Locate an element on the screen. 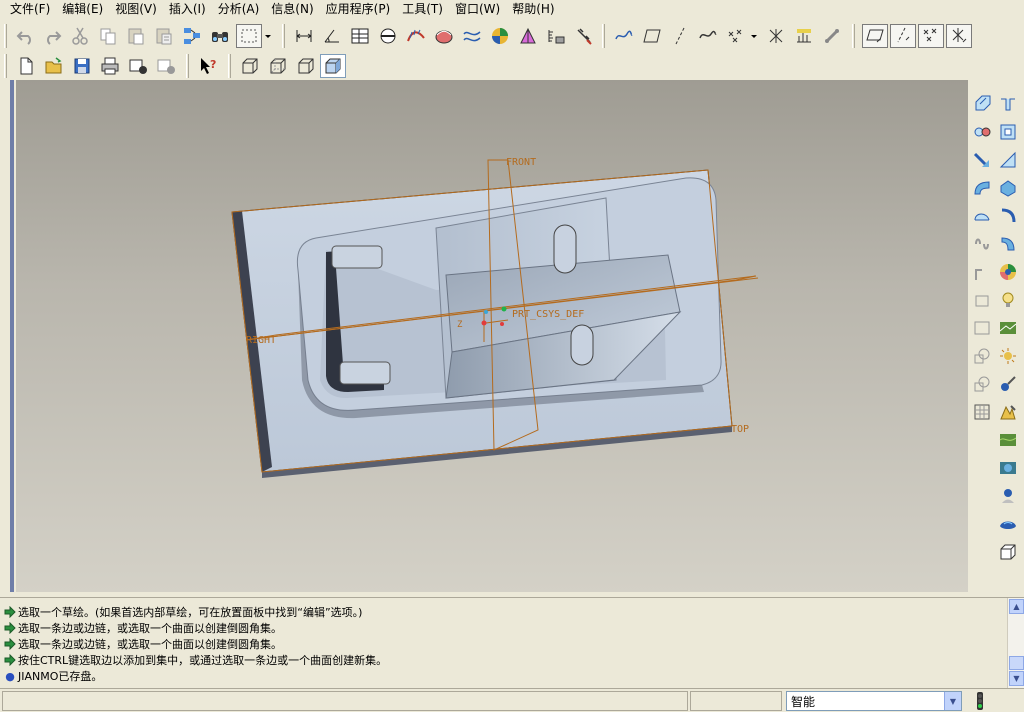  reflection-icon is located at coordinates (556, 36).